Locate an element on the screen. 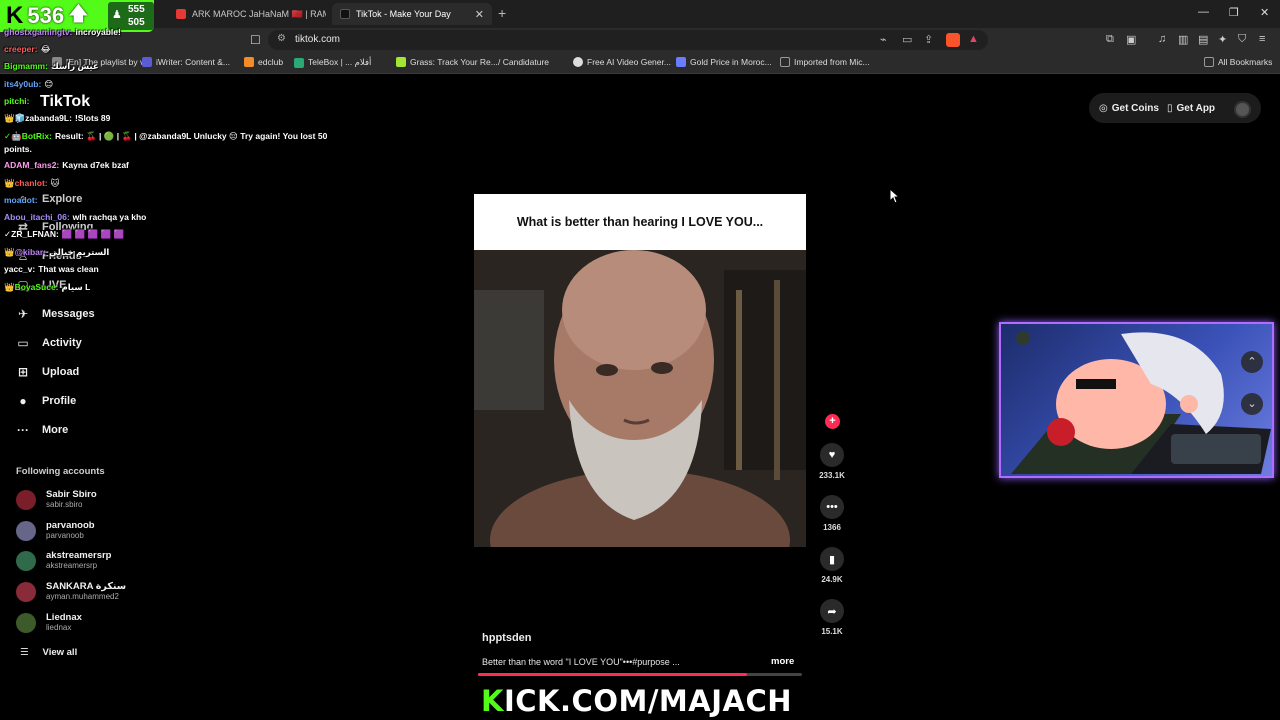 This screenshot has width=1280, height=720. chat-text: عيش راسك is located at coordinates (74, 66).